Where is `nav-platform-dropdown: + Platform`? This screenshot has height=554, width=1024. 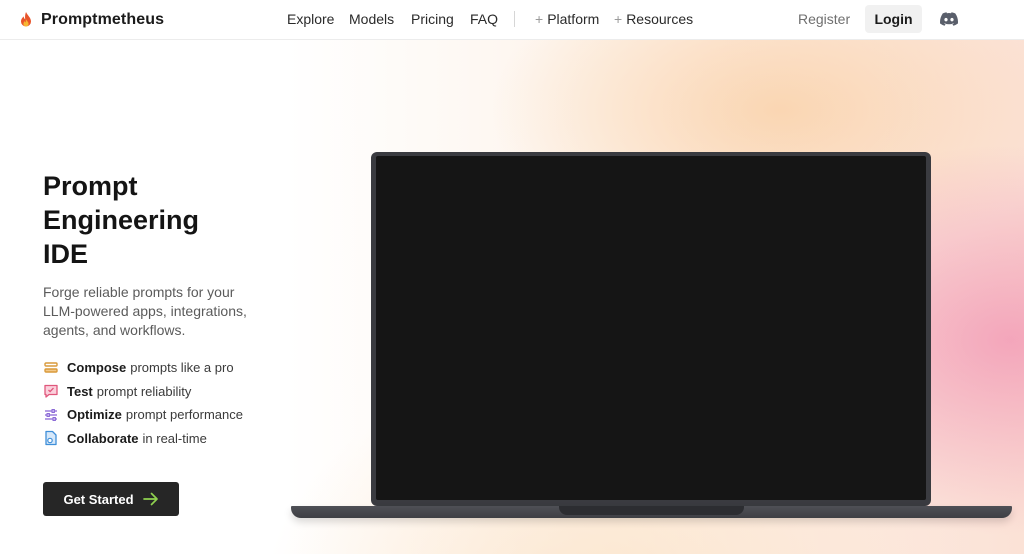
nav-platform-dropdown: + Platform is located at coordinates (567, 19).